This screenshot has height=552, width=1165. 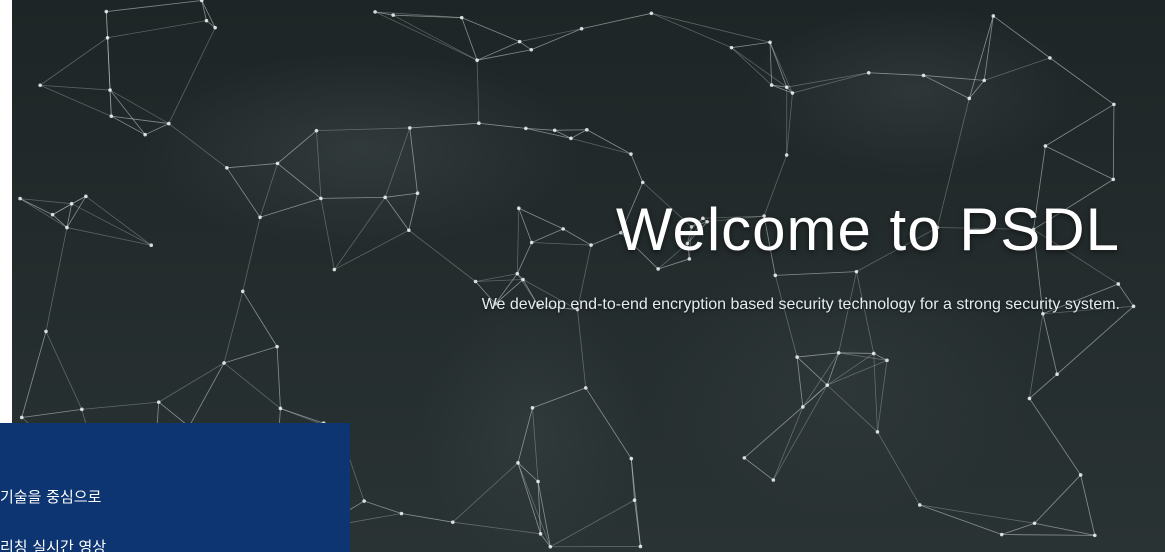 I want to click on intro-overlay-panel: 기술을 중심으로 리칭 실시간 영상, so click(x=175, y=487).